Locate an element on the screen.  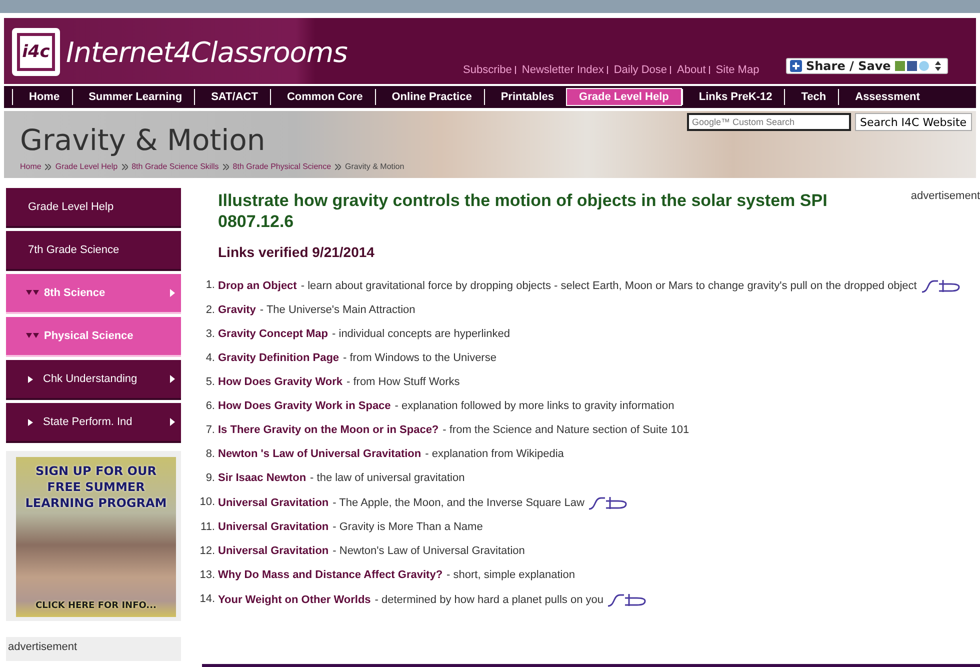
search-field: Google™ Custom Search is located at coordinates (769, 122).